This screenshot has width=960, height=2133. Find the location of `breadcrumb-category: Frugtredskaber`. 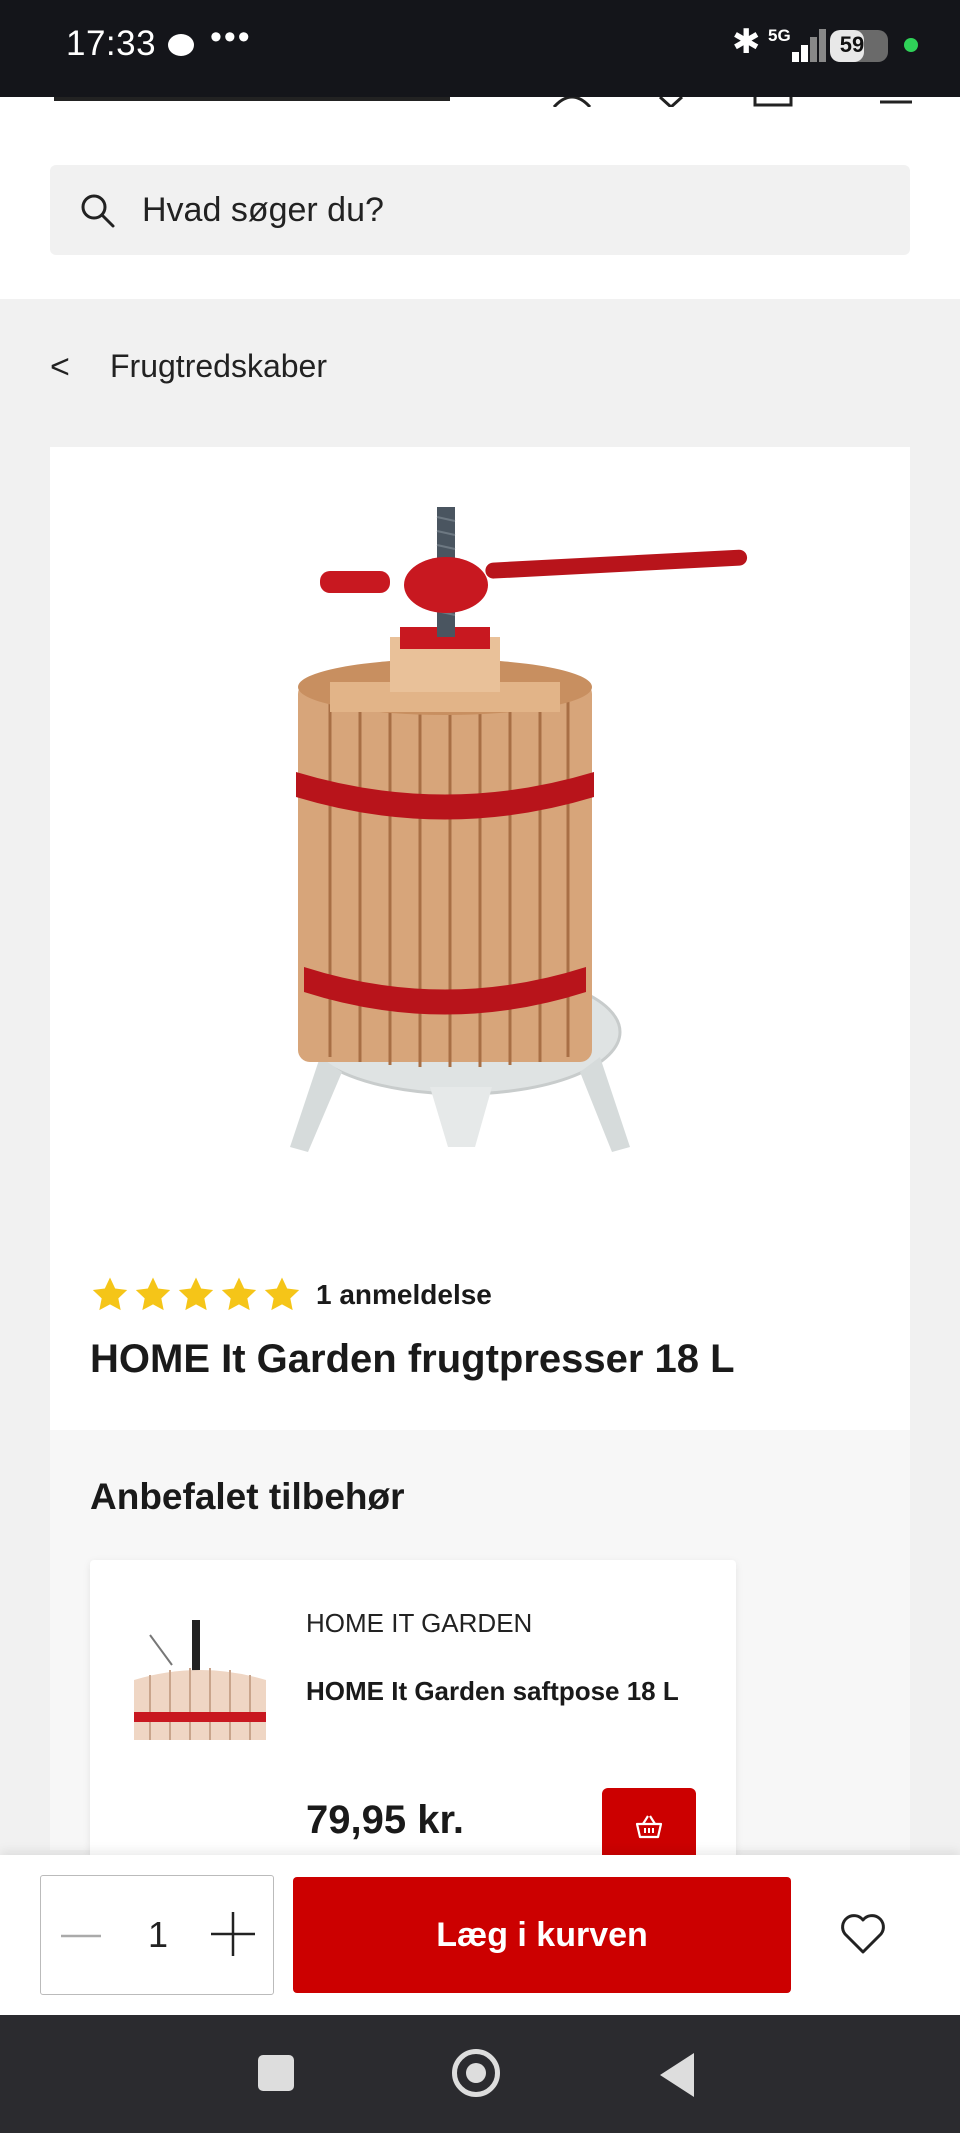

breadcrumb-category: Frugtredskaber is located at coordinates (218, 366).